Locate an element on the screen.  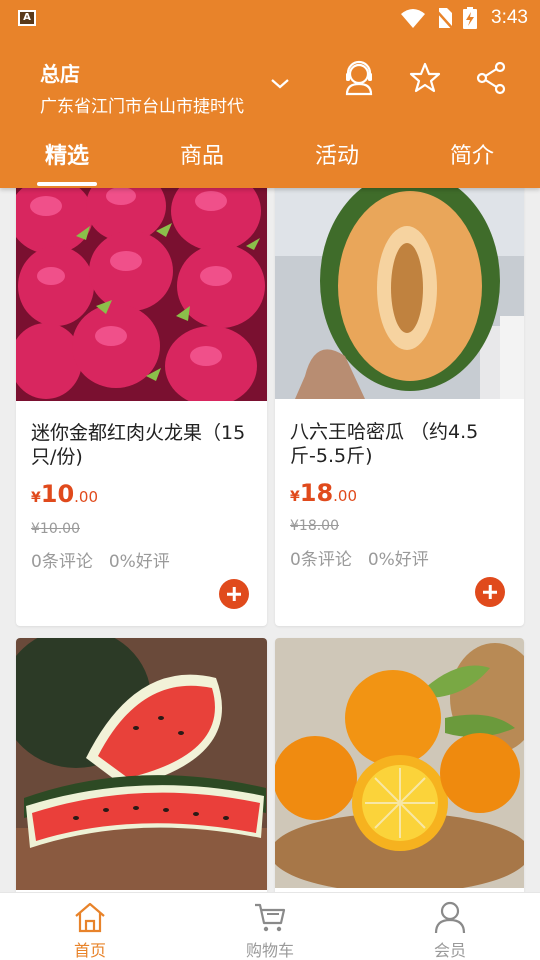
tab-introduction: 简介 is located at coordinates (472, 154).